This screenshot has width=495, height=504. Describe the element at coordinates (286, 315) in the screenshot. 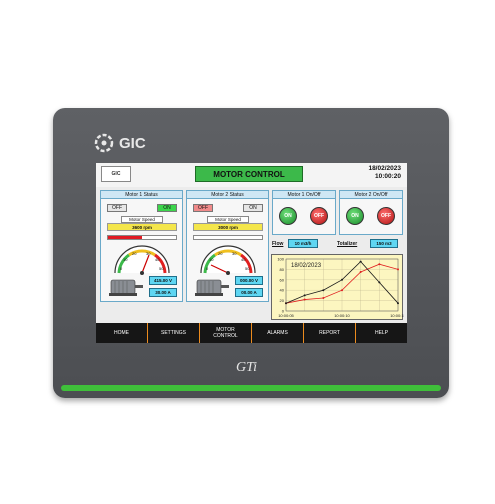

I see `chart-x-tick-label: 10:00:05` at that location.